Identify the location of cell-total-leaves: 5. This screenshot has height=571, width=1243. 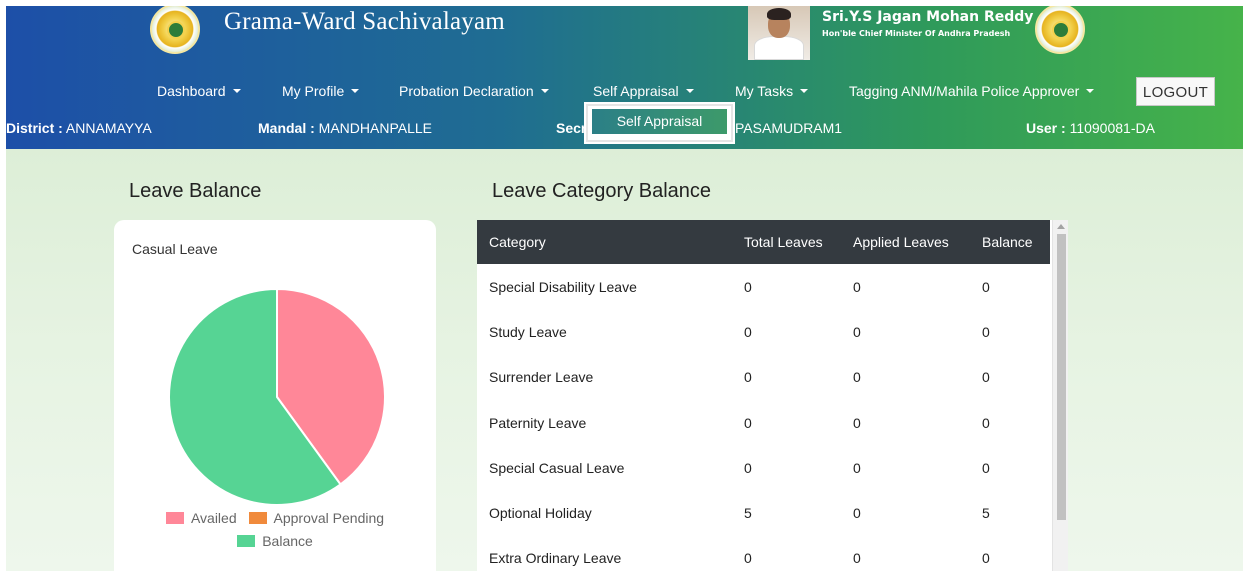
(748, 513).